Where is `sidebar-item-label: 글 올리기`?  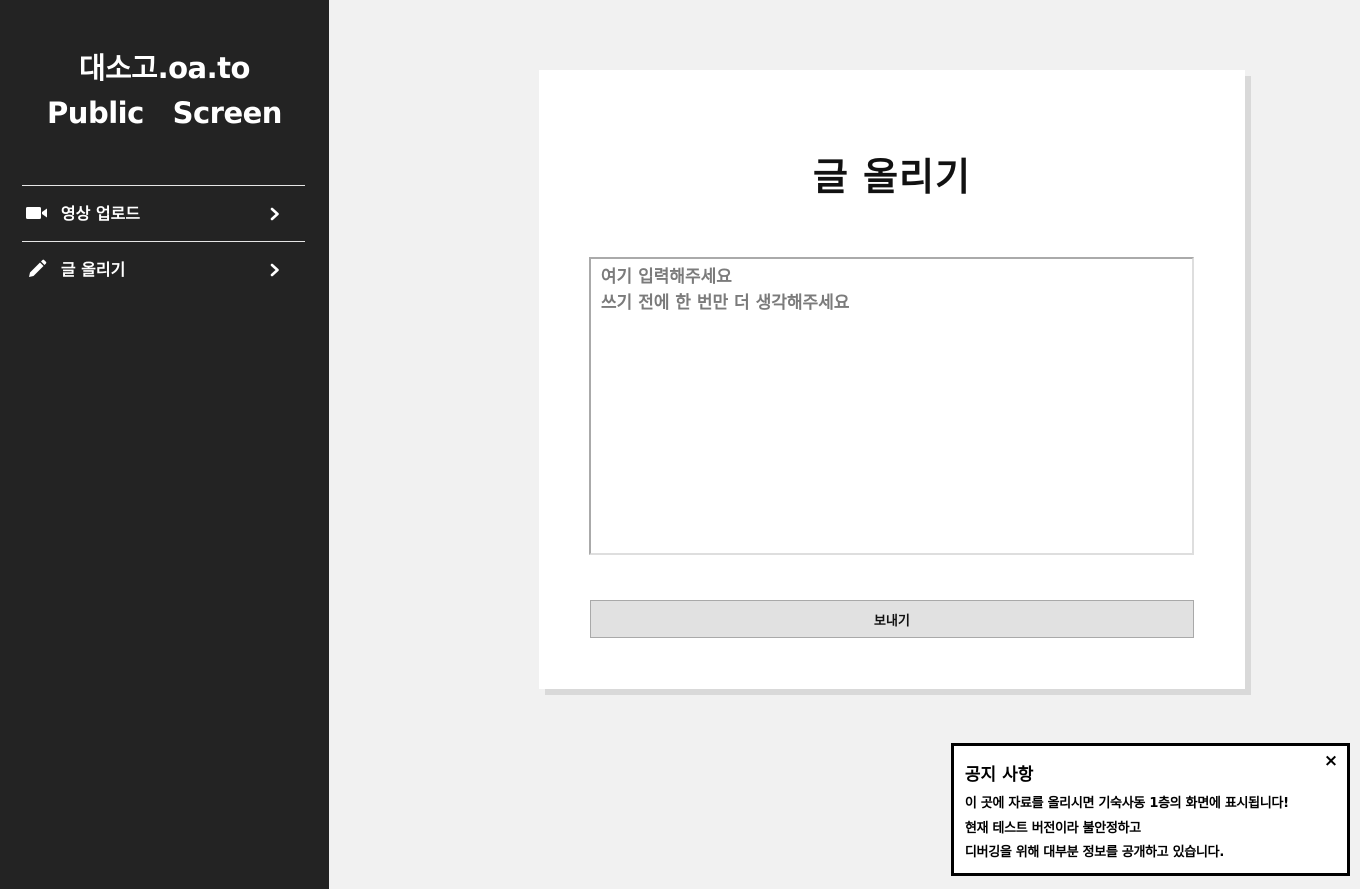 sidebar-item-label: 글 올리기 is located at coordinates (93, 269).